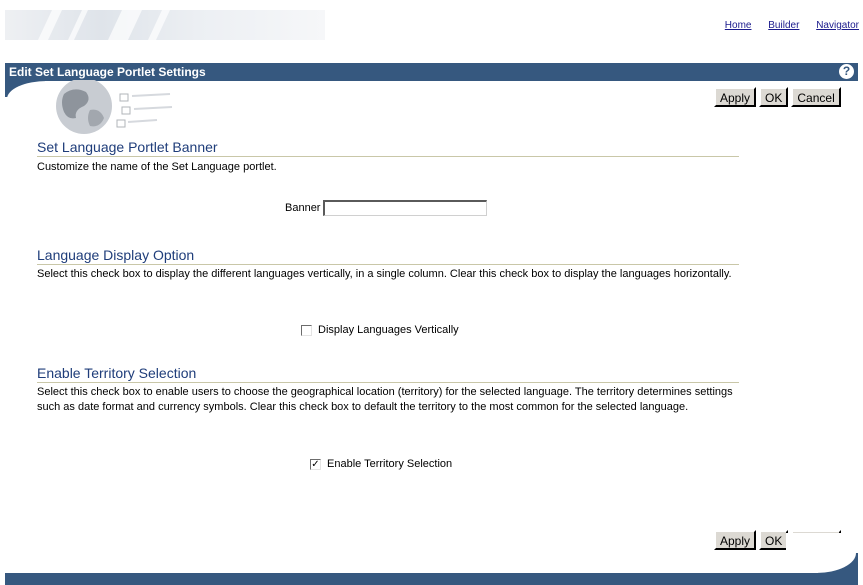 The height and width of the screenshot is (585, 863). I want to click on footer-curve-decoration, so click(822, 553).